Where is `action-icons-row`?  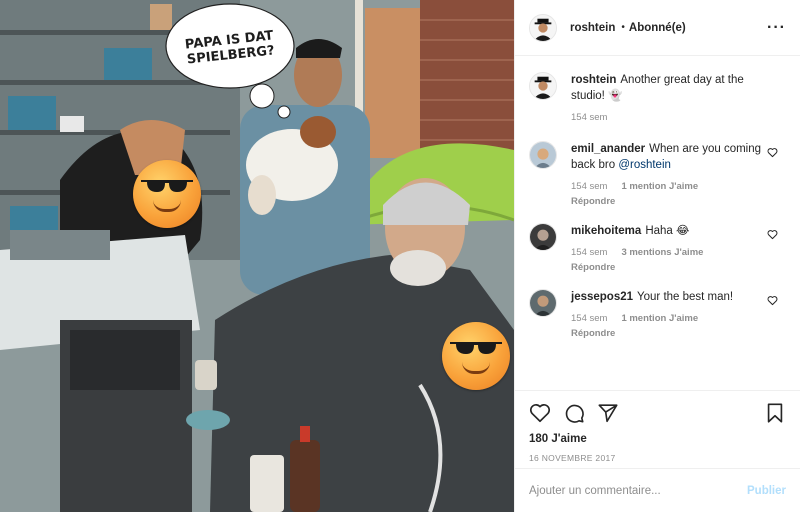
action-icons-row is located at coordinates (657, 413).